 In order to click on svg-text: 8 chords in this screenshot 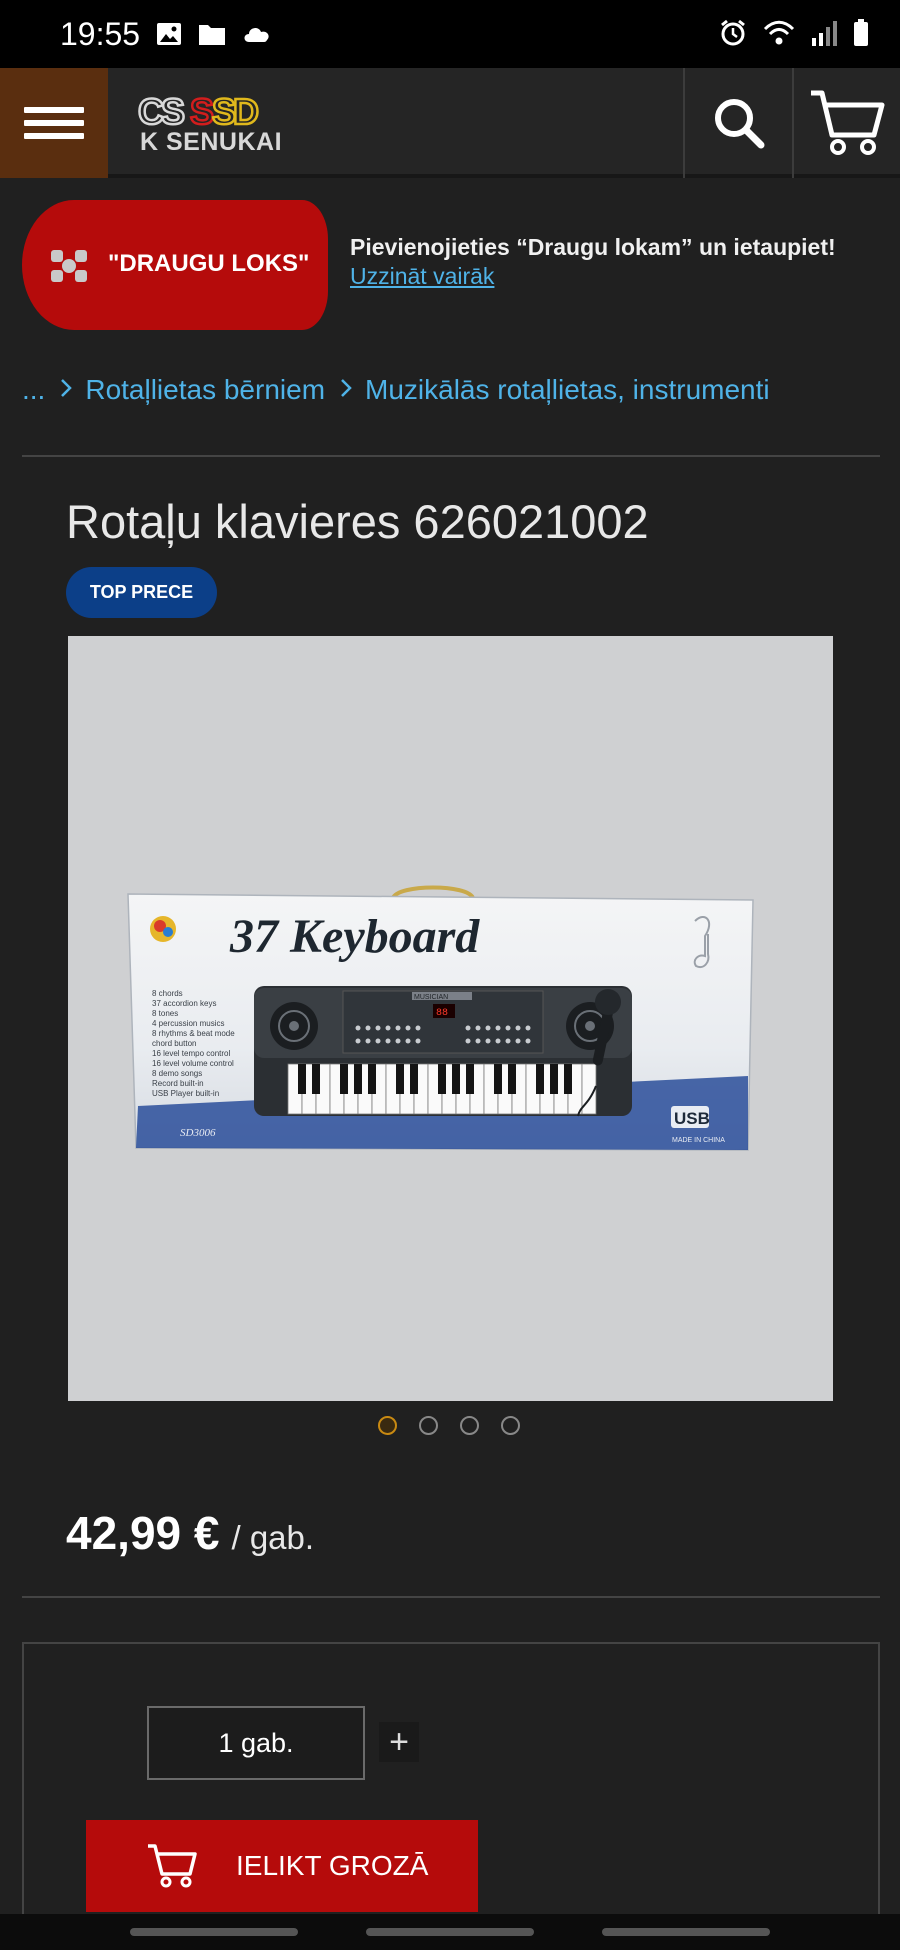, I will do `click(167, 993)`.